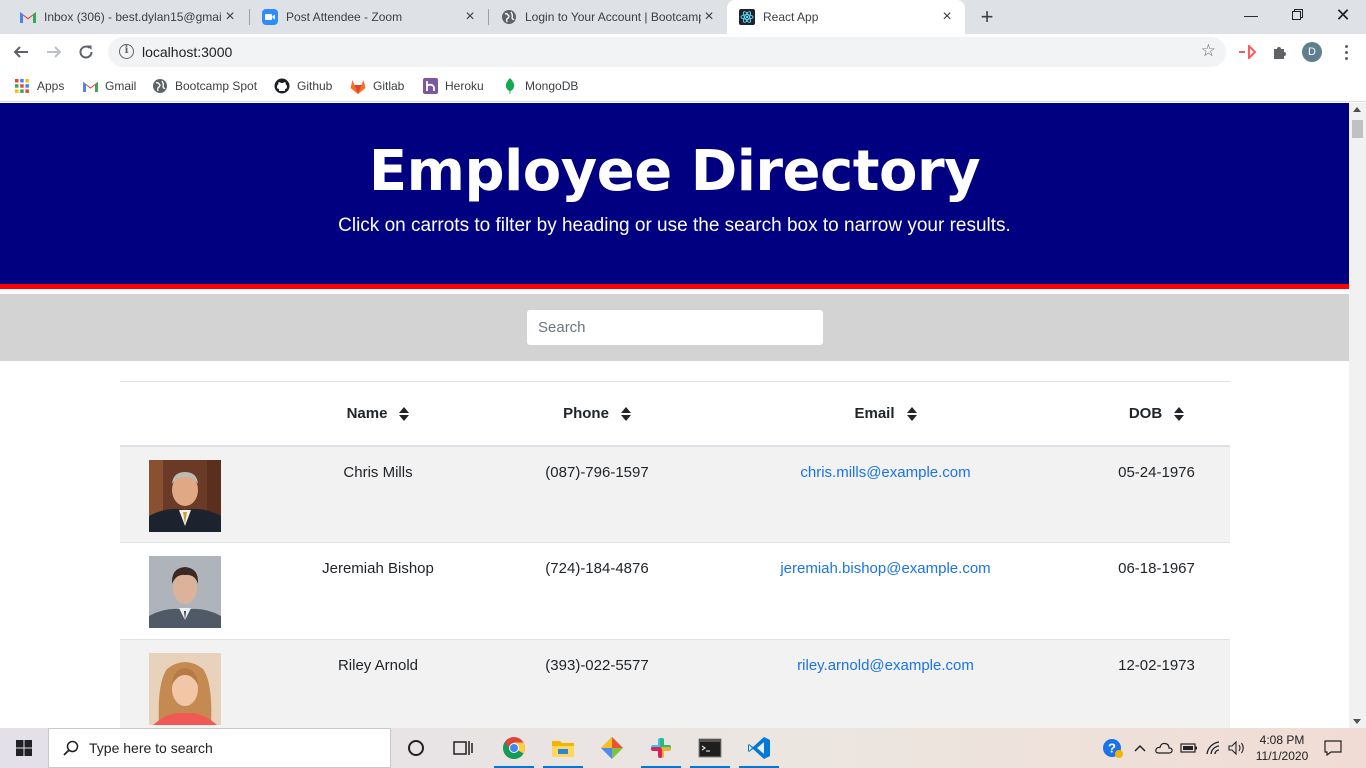  I want to click on wifi-icon, so click(1213, 748).